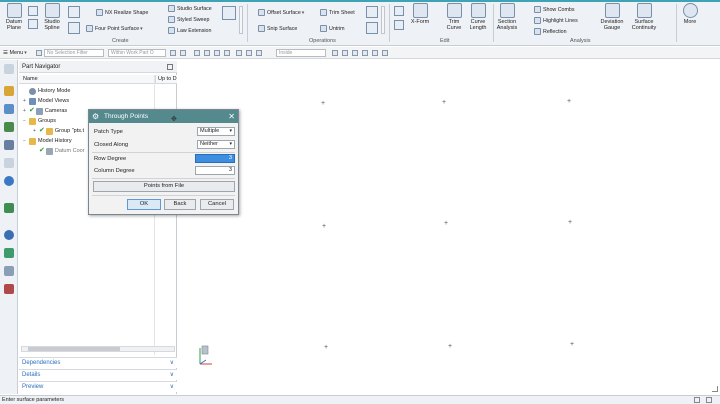  I want to click on hd3d-tools-icon, so click(9, 163).